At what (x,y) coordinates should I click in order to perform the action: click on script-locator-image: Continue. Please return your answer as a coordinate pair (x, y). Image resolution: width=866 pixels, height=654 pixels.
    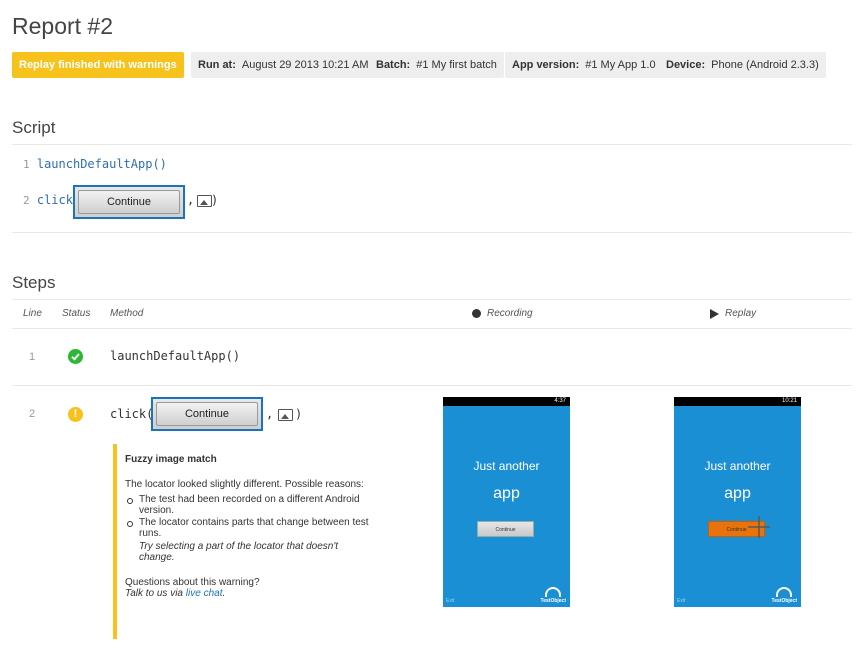
    Looking at the image, I should click on (129, 202).